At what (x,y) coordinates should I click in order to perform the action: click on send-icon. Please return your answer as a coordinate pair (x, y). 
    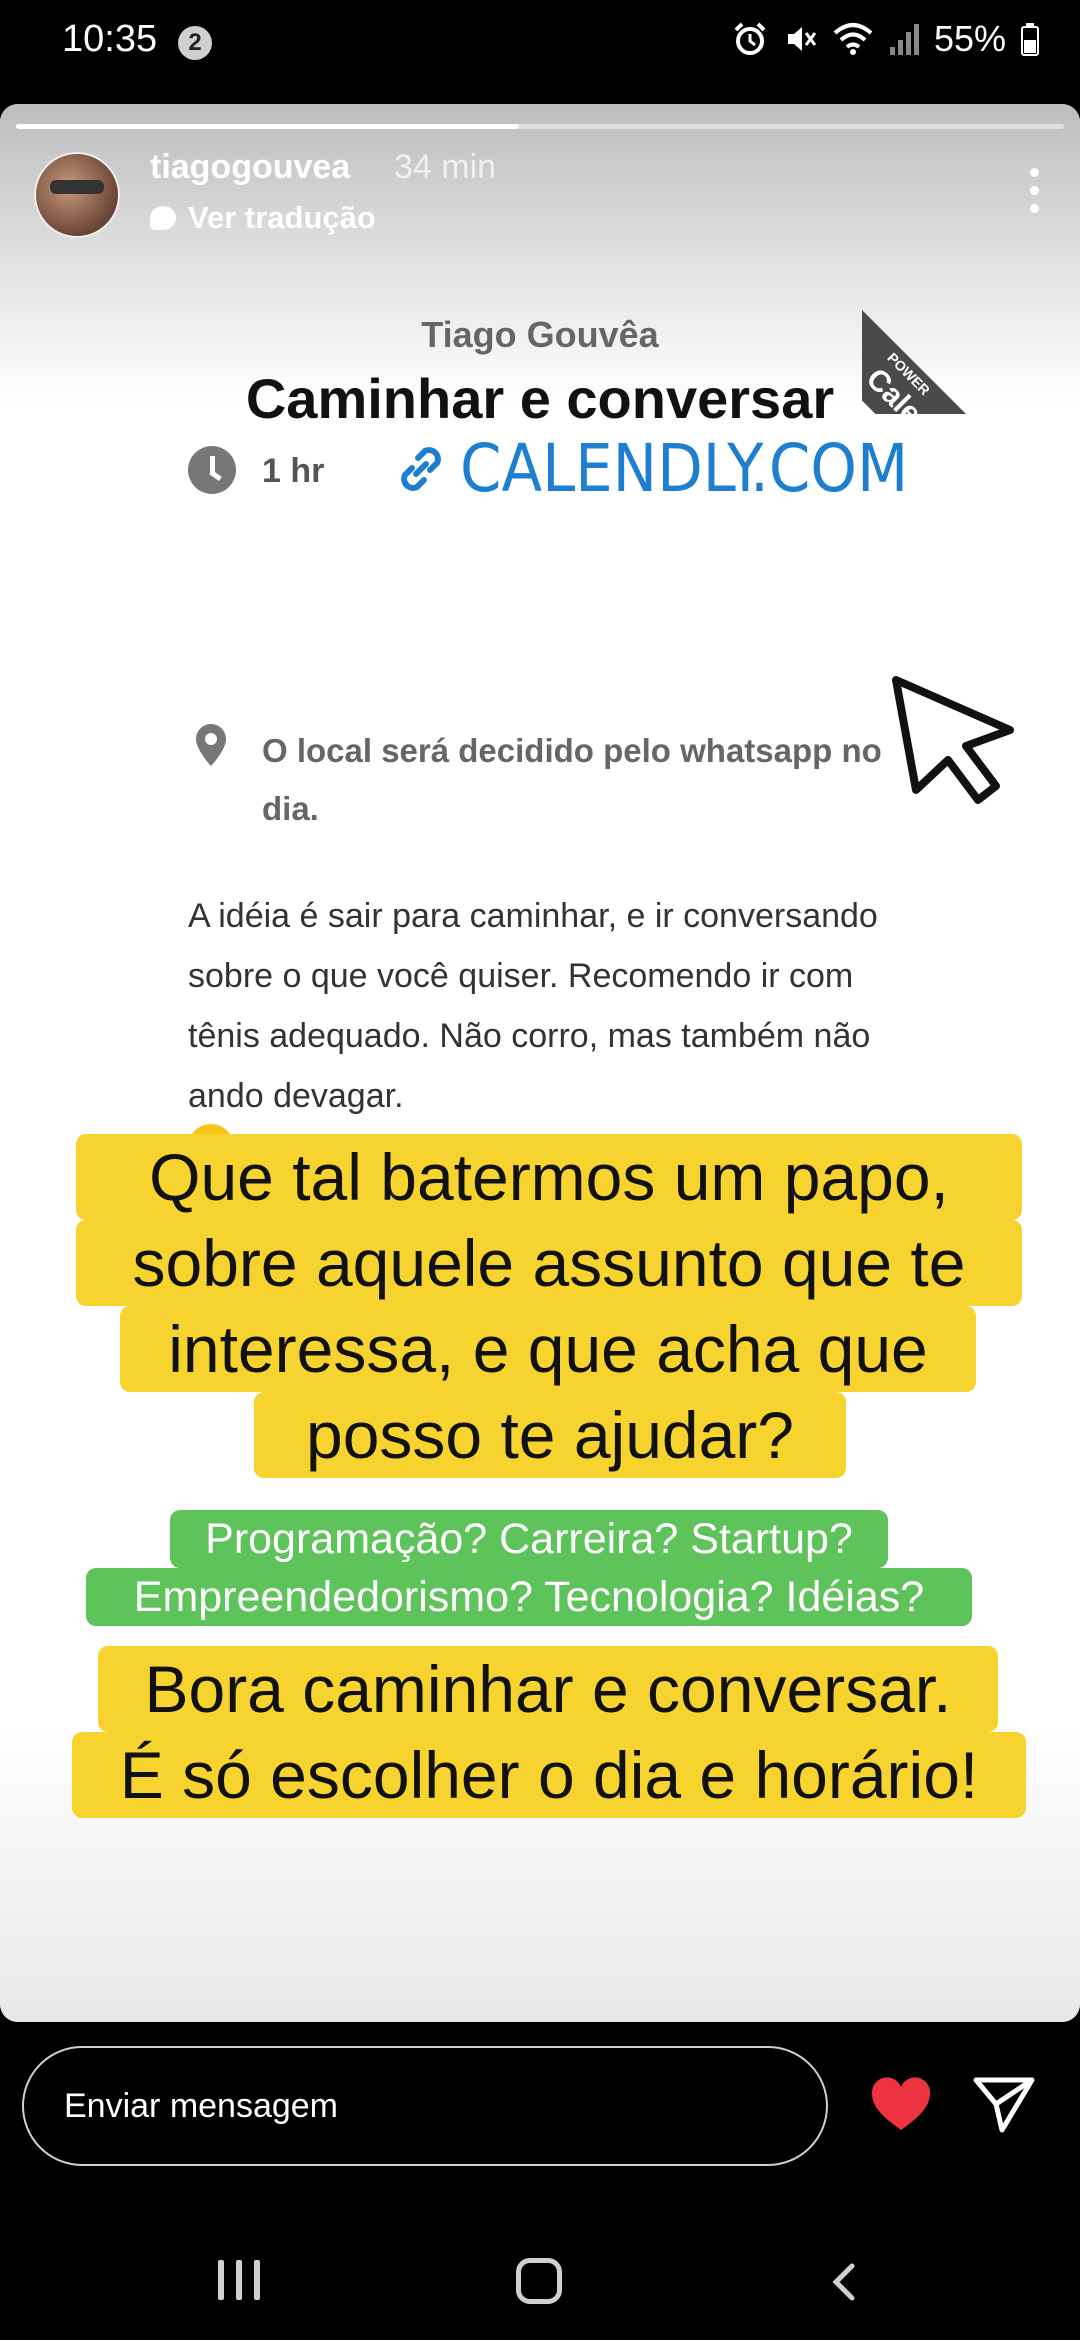
    Looking at the image, I should click on (1004, 2104).